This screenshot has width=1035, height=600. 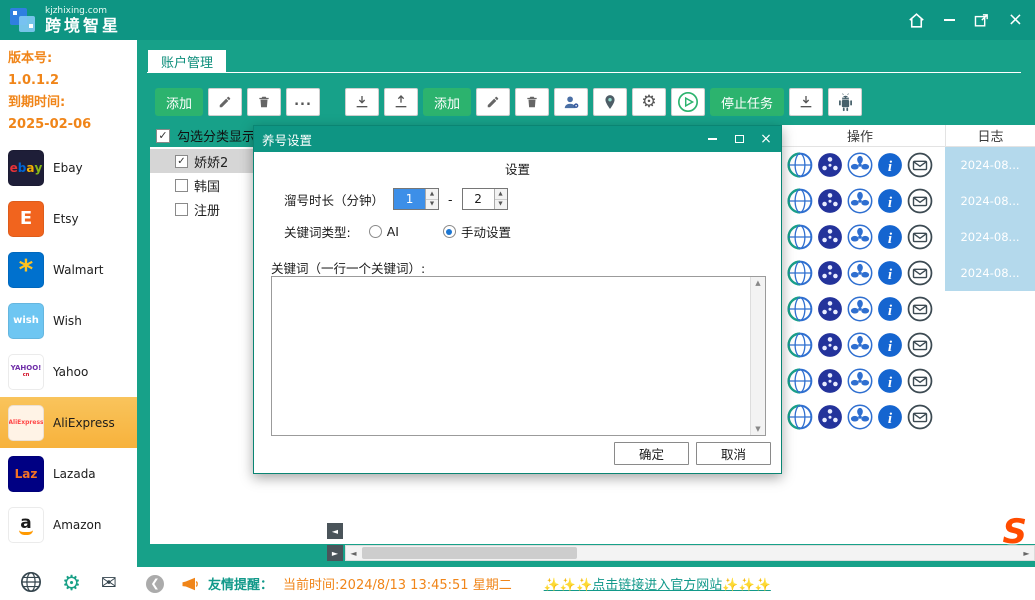 What do you see at coordinates (981, 20) in the screenshot?
I see `maximize-button` at bounding box center [981, 20].